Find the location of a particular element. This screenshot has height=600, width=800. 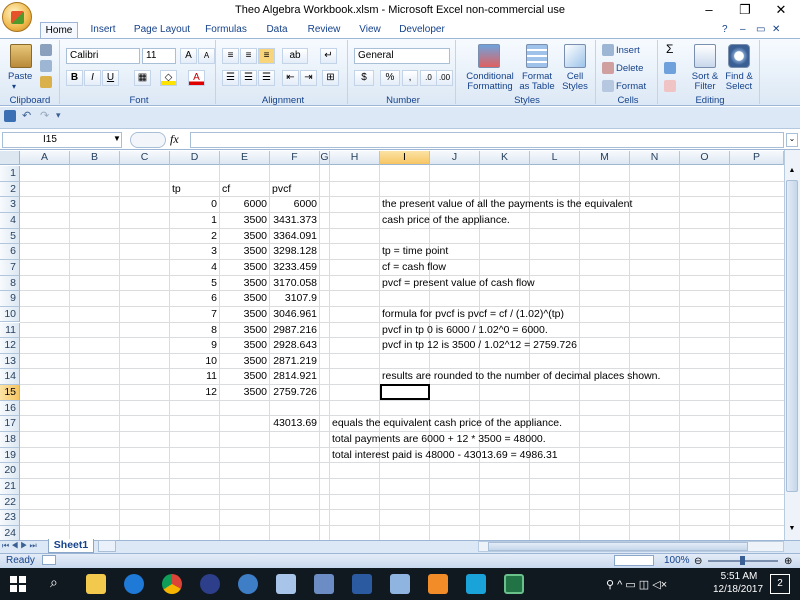

column-header-p: P is located at coordinates (757, 158).